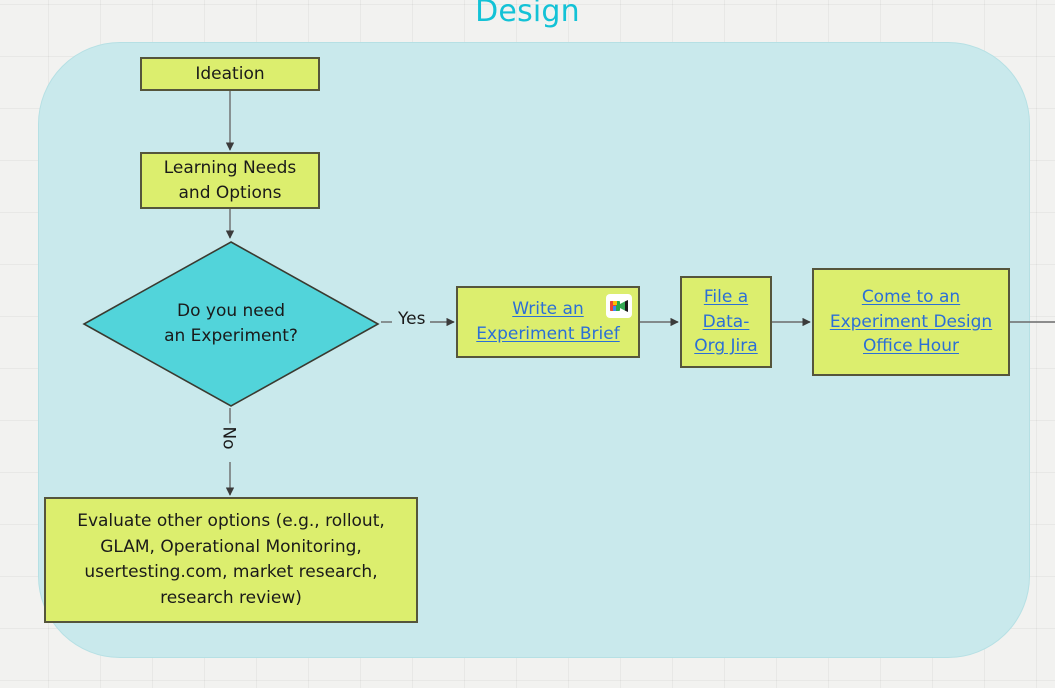  I want to click on node-ideation-label: Ideation, so click(230, 73).